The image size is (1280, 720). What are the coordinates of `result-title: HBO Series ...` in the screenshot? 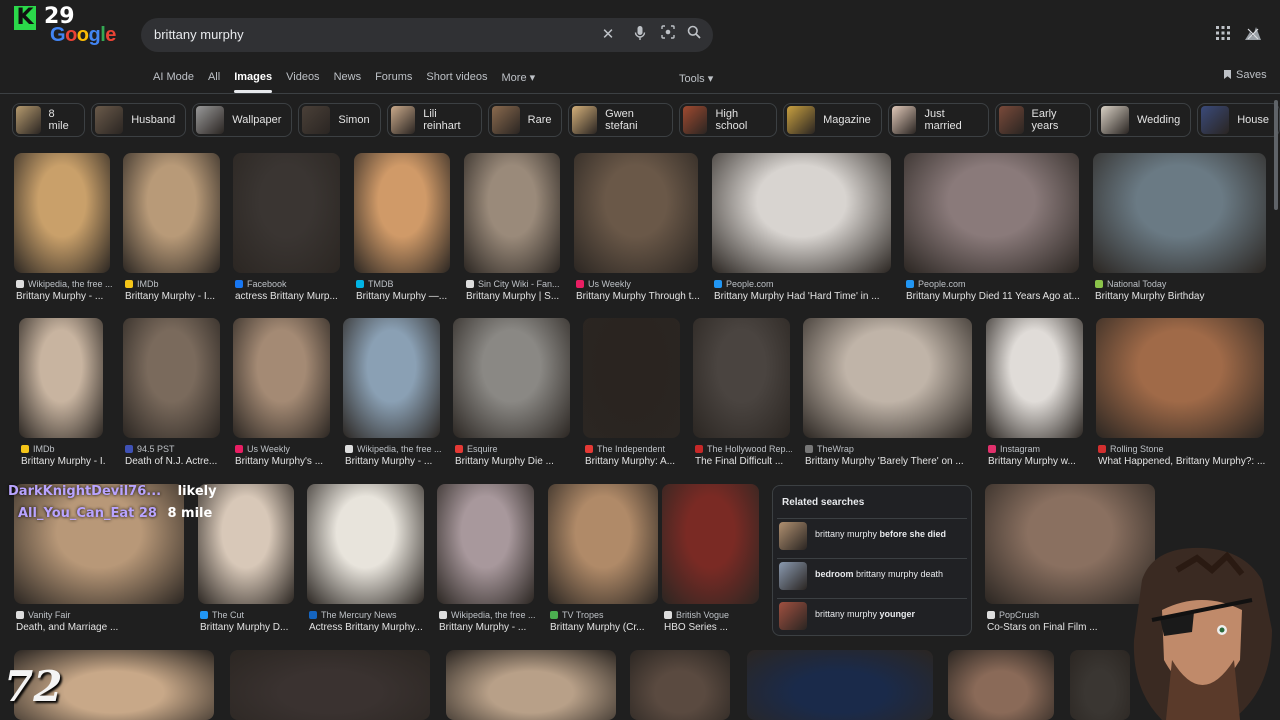 It's located at (712, 627).